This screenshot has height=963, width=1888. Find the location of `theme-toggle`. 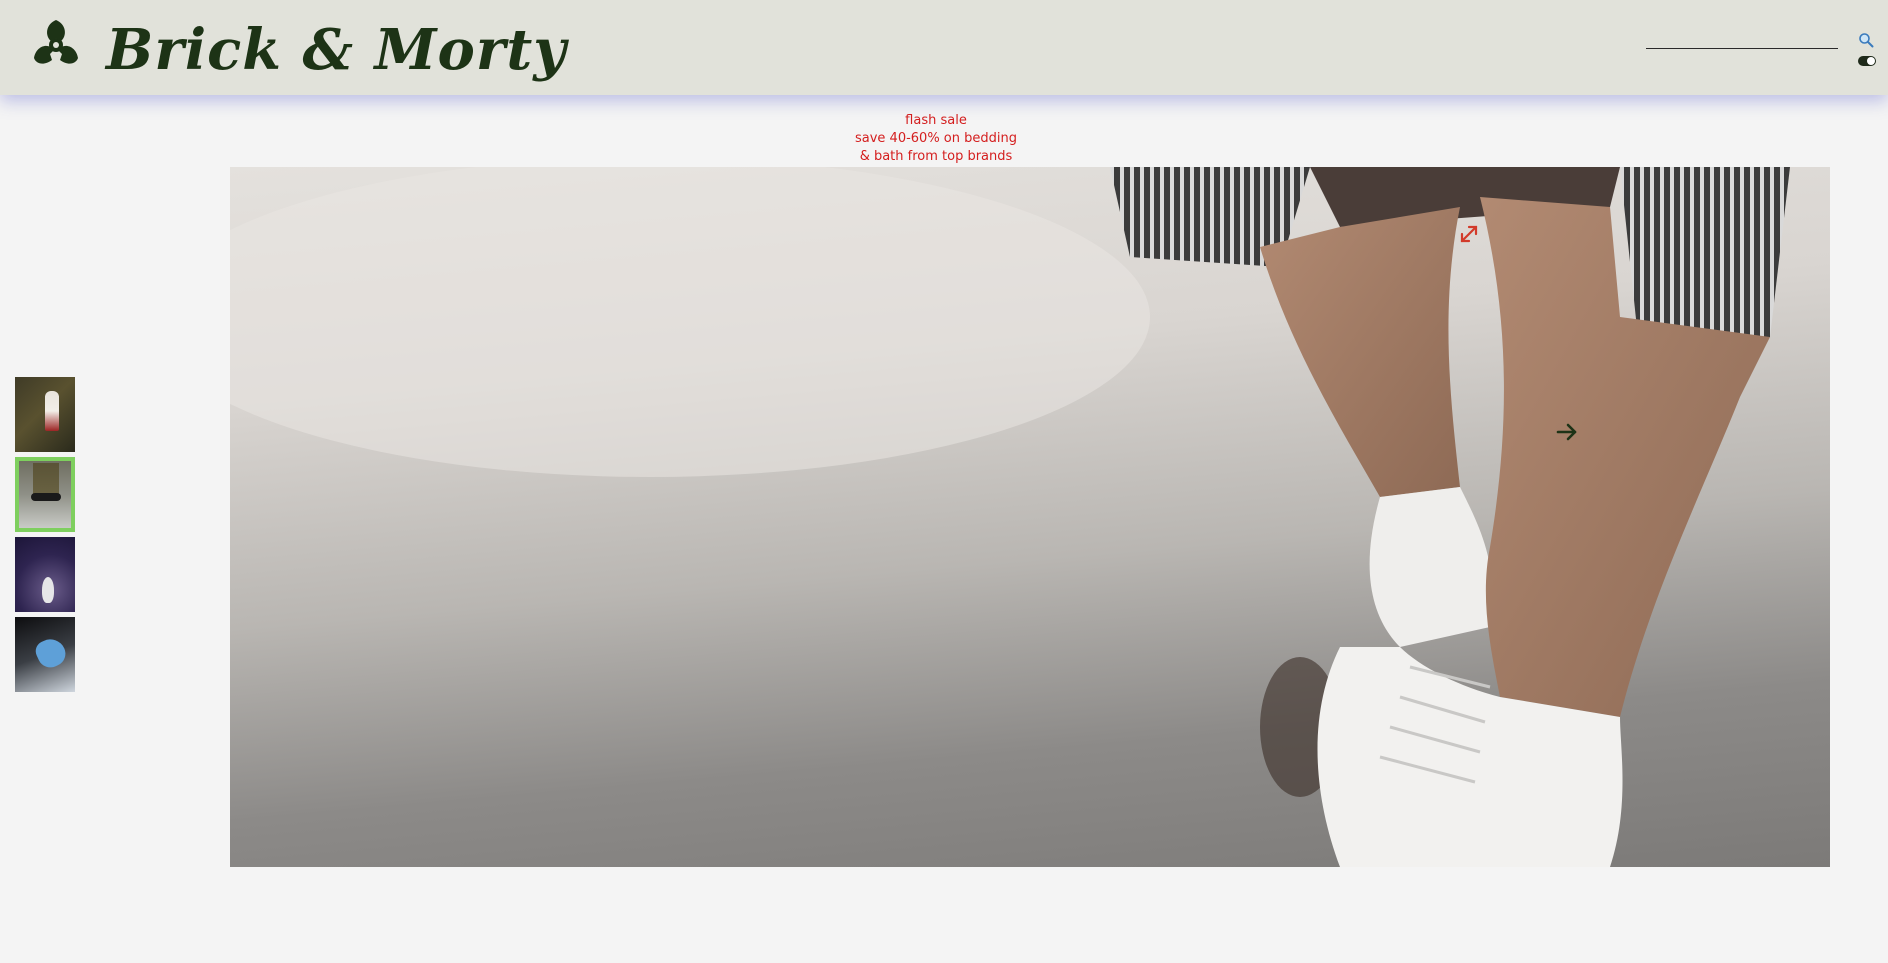

theme-toggle is located at coordinates (1867, 61).